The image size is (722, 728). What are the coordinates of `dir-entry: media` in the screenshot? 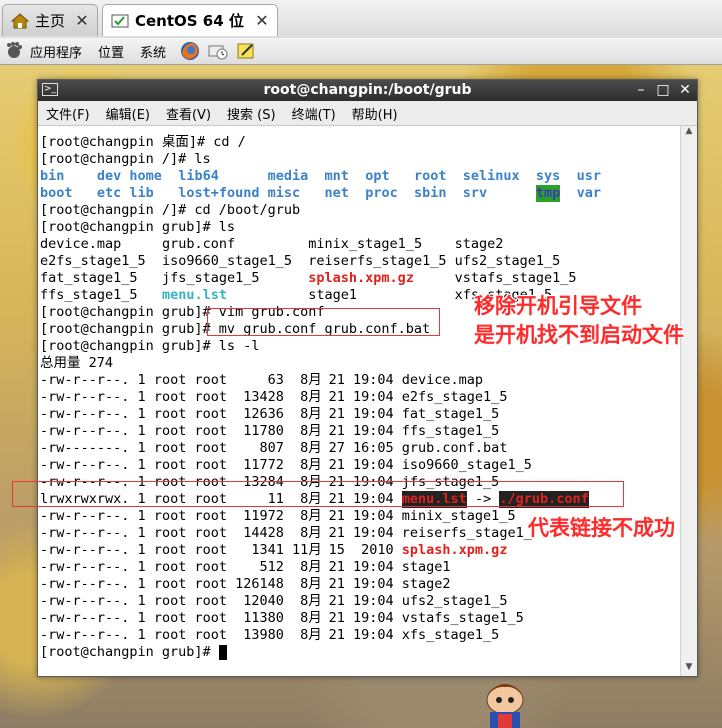 It's located at (288, 176).